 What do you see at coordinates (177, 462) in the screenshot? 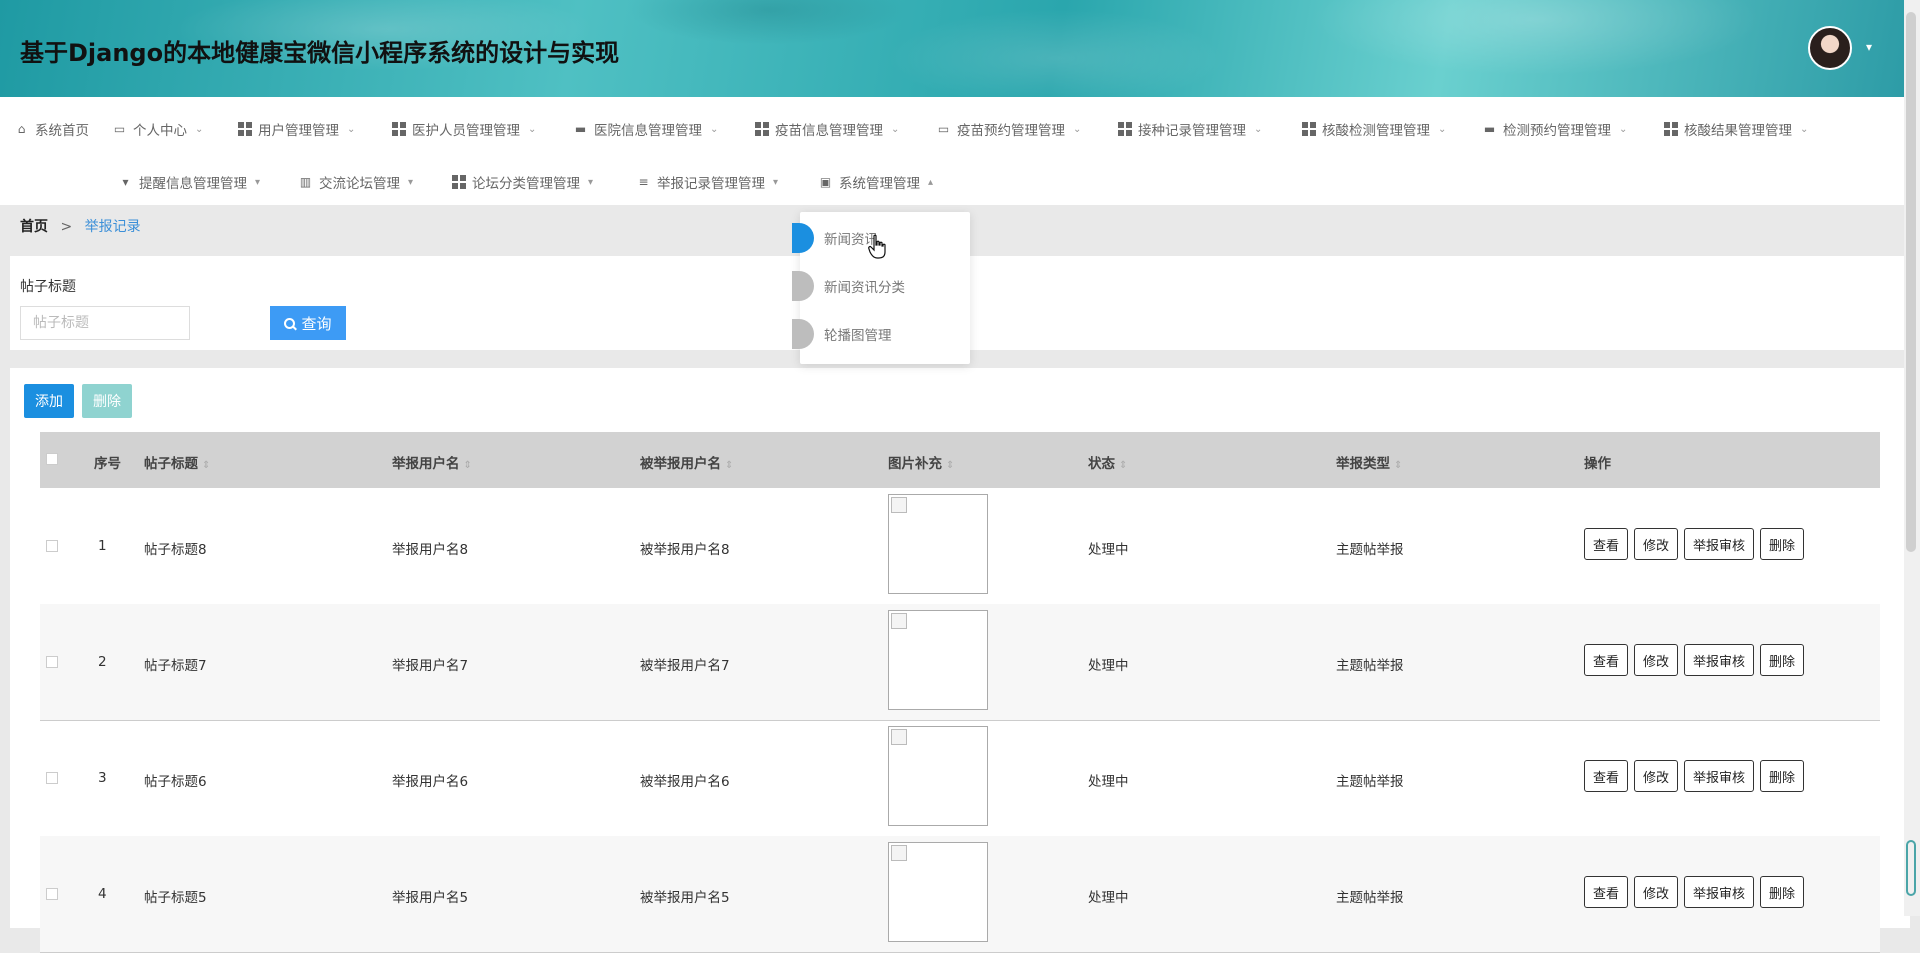
I see `column-header-title: 帖子标题 ⇕` at bounding box center [177, 462].